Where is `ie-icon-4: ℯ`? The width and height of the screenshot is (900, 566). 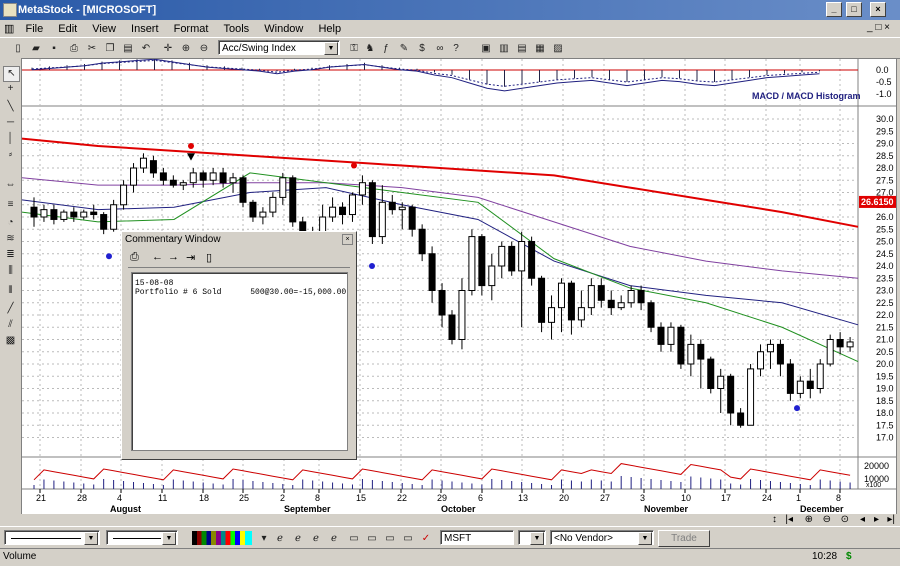 ie-icon-4: ℯ is located at coordinates (334, 538).